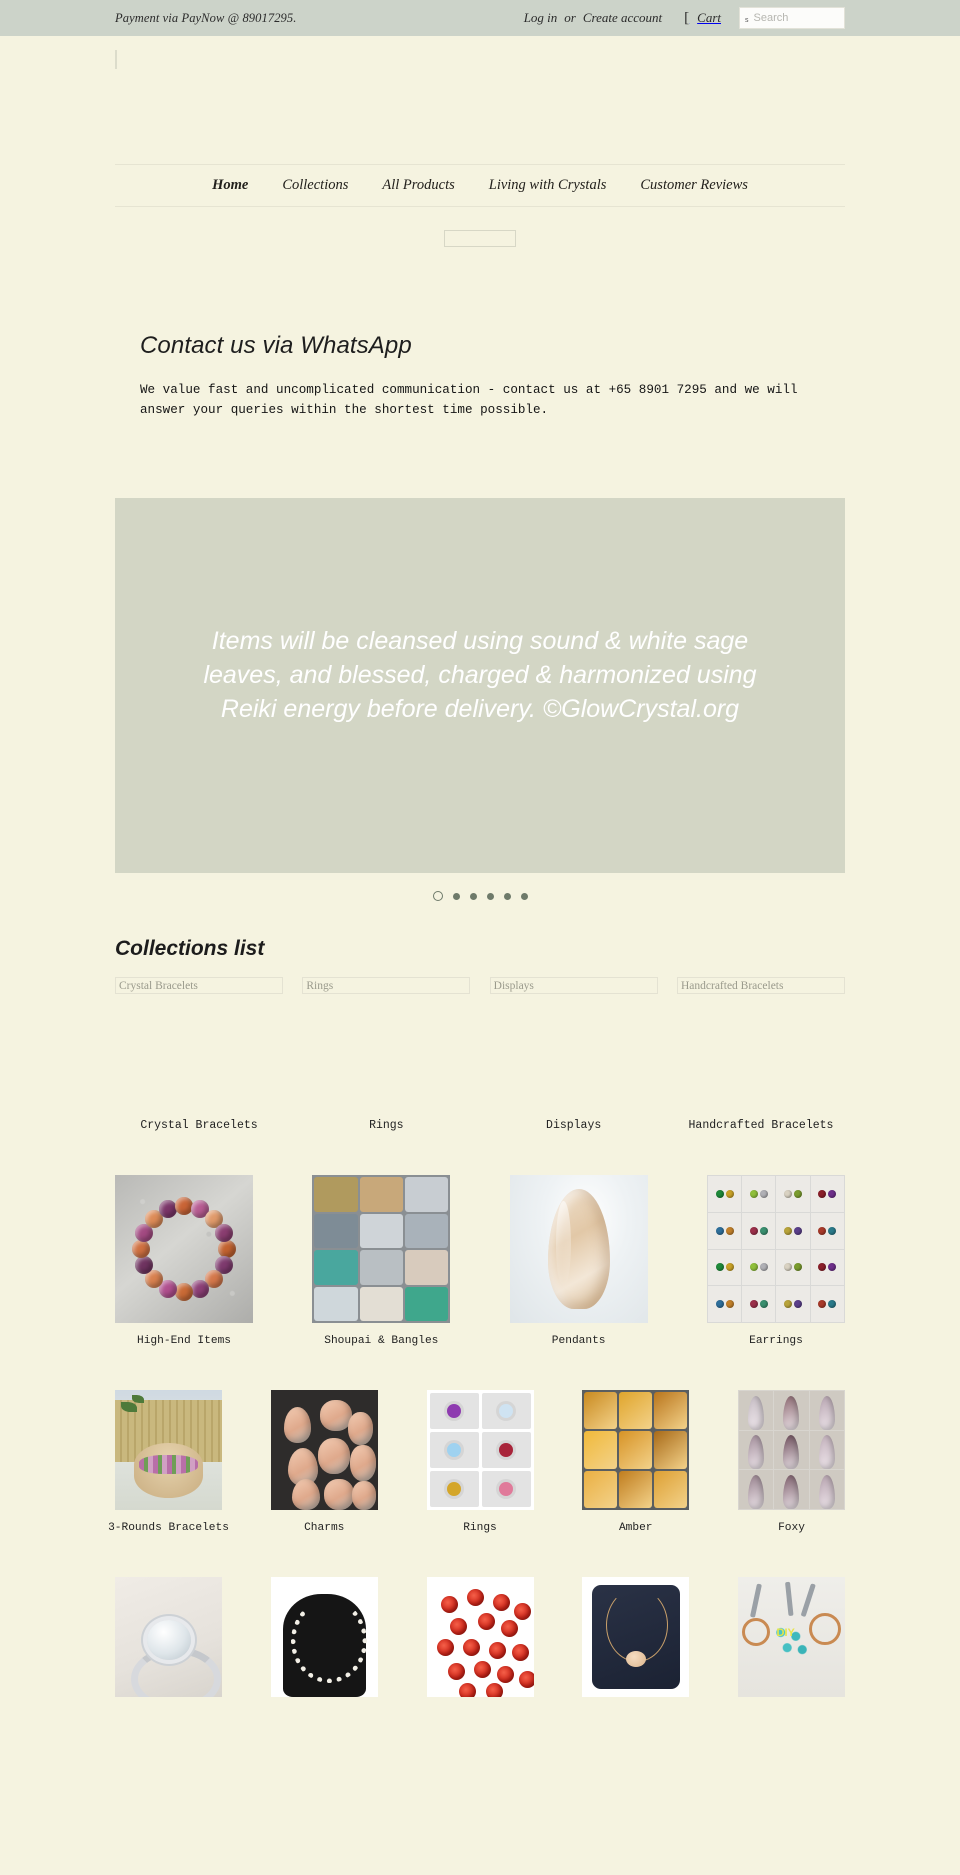 This screenshot has width=960, height=1875. I want to click on or-separator: or, so click(570, 17).